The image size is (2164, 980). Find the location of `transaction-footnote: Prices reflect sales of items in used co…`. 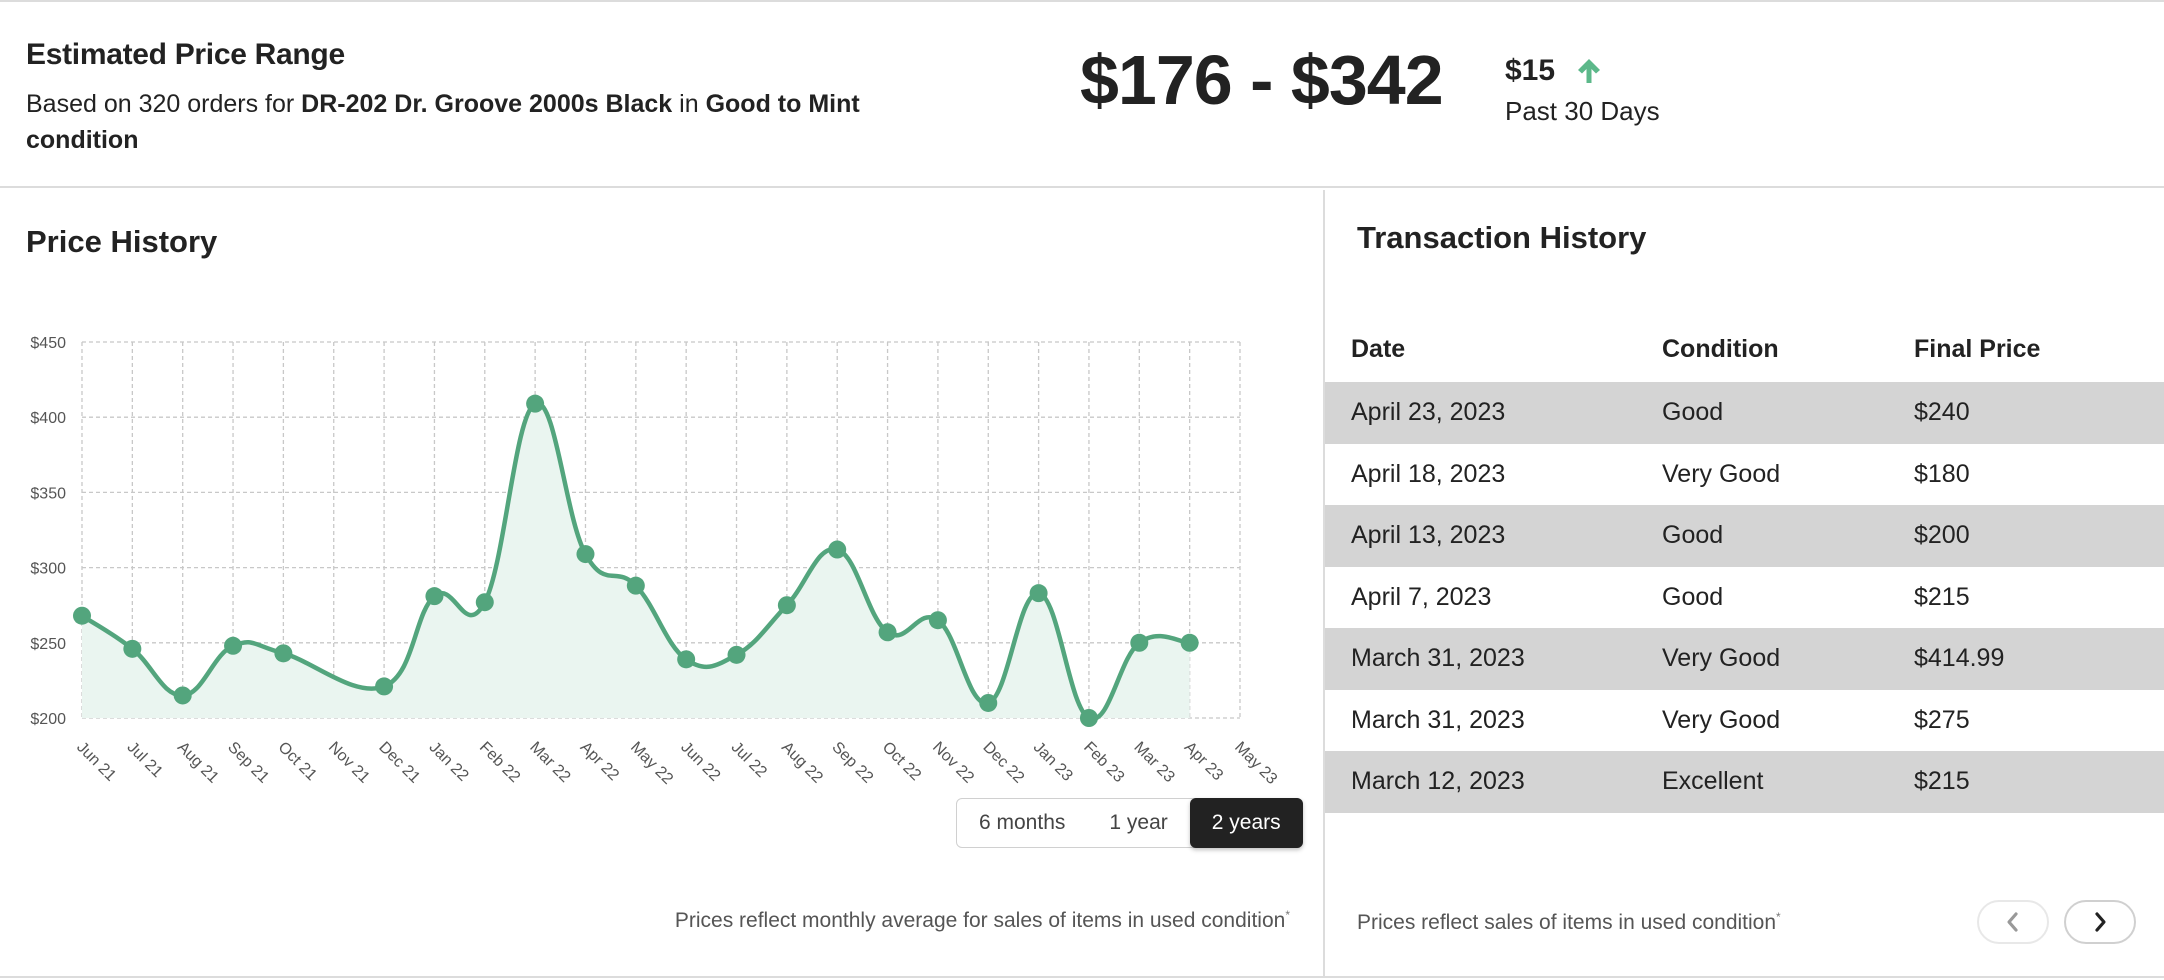

transaction-footnote: Prices reflect sales of items in used co… is located at coordinates (1569, 922).